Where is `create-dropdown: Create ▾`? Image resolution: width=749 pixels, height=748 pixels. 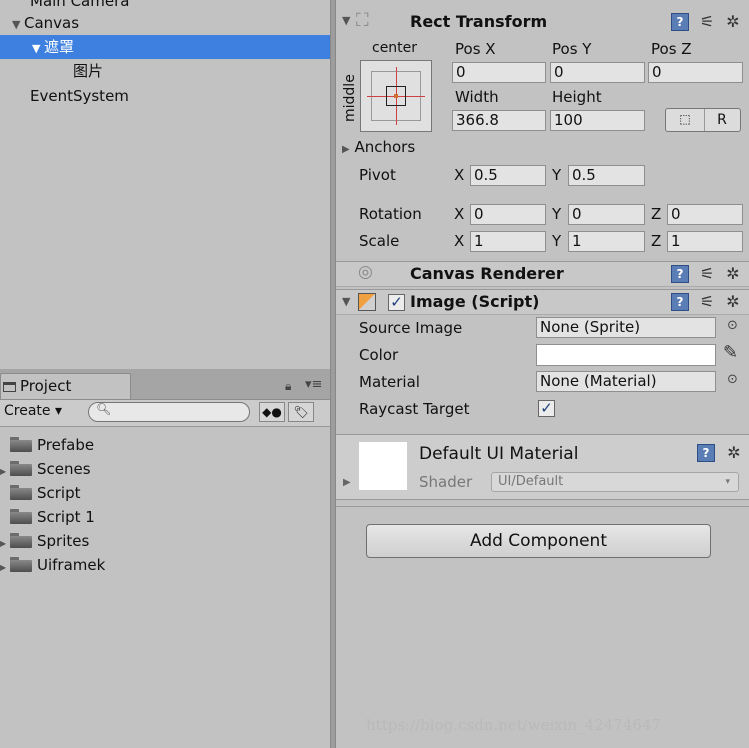 create-dropdown: Create ▾ is located at coordinates (33, 411).